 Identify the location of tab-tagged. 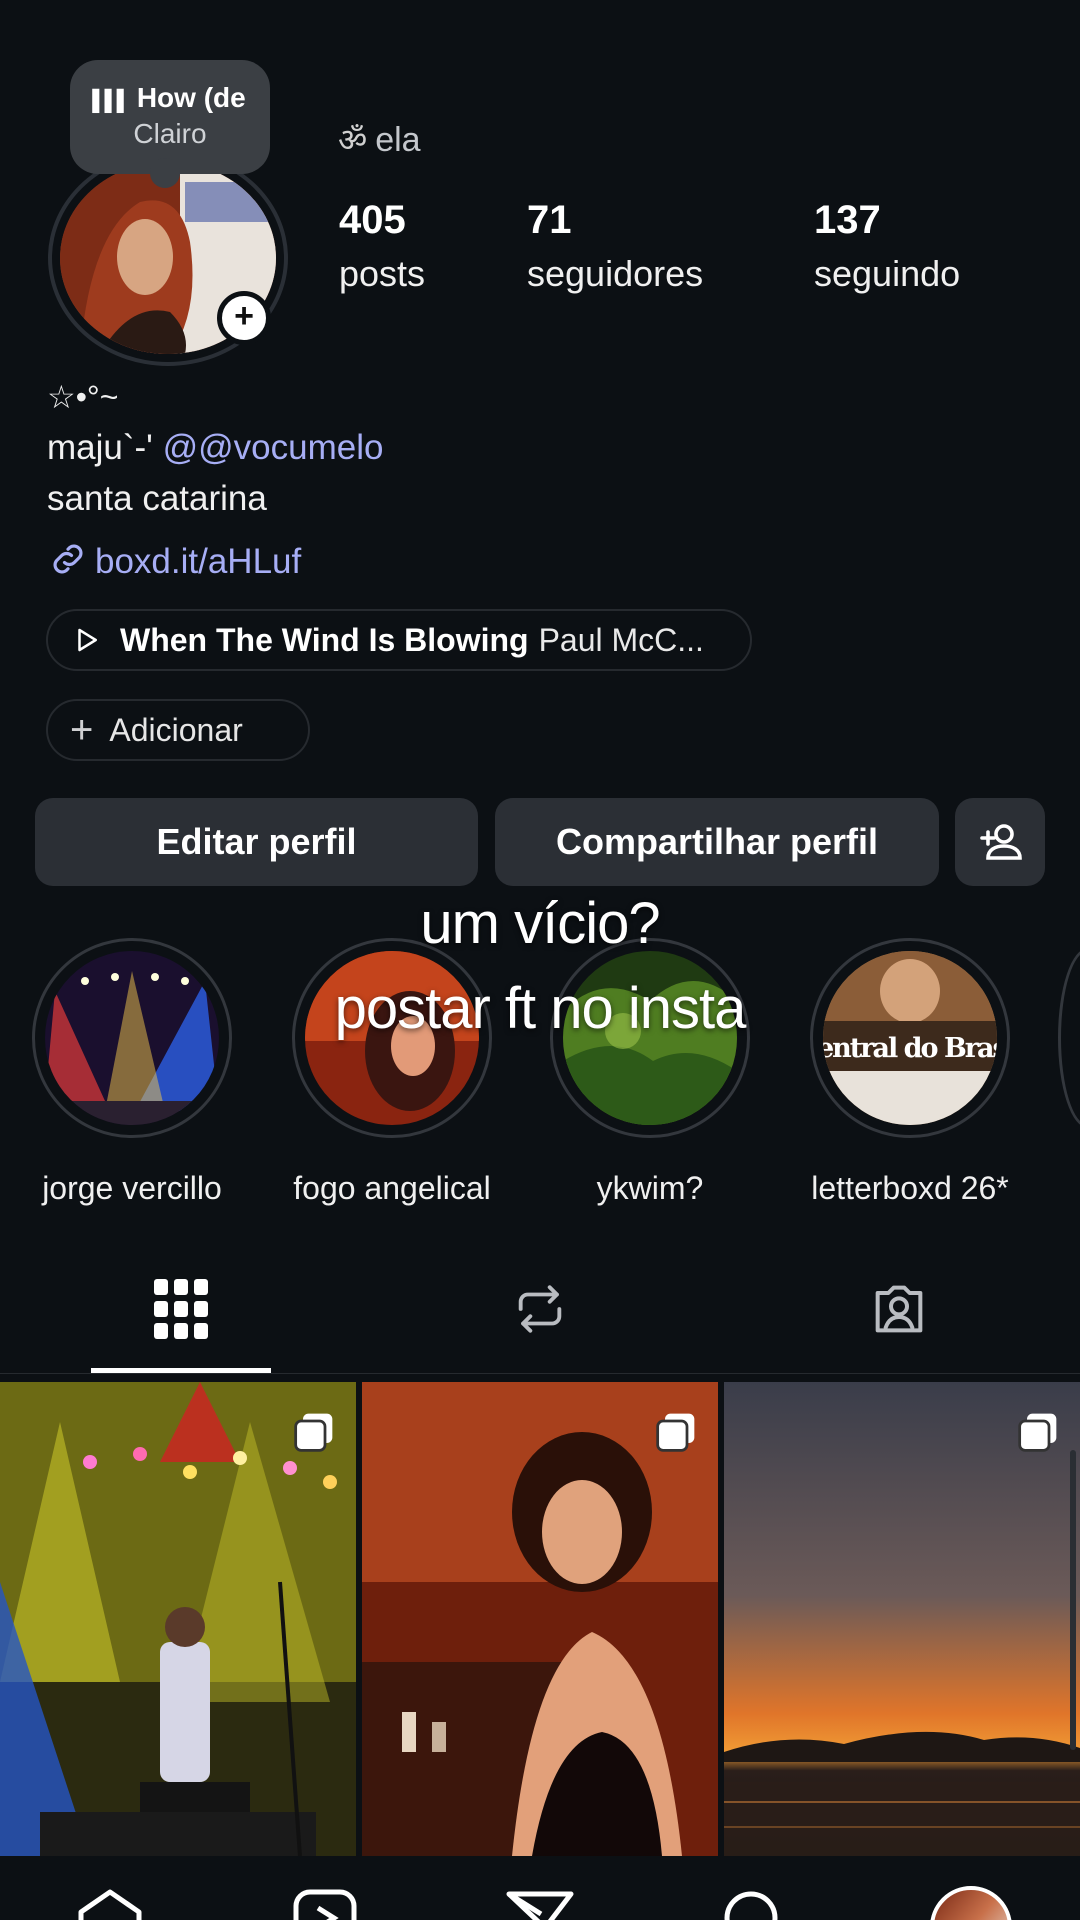
(899, 1309).